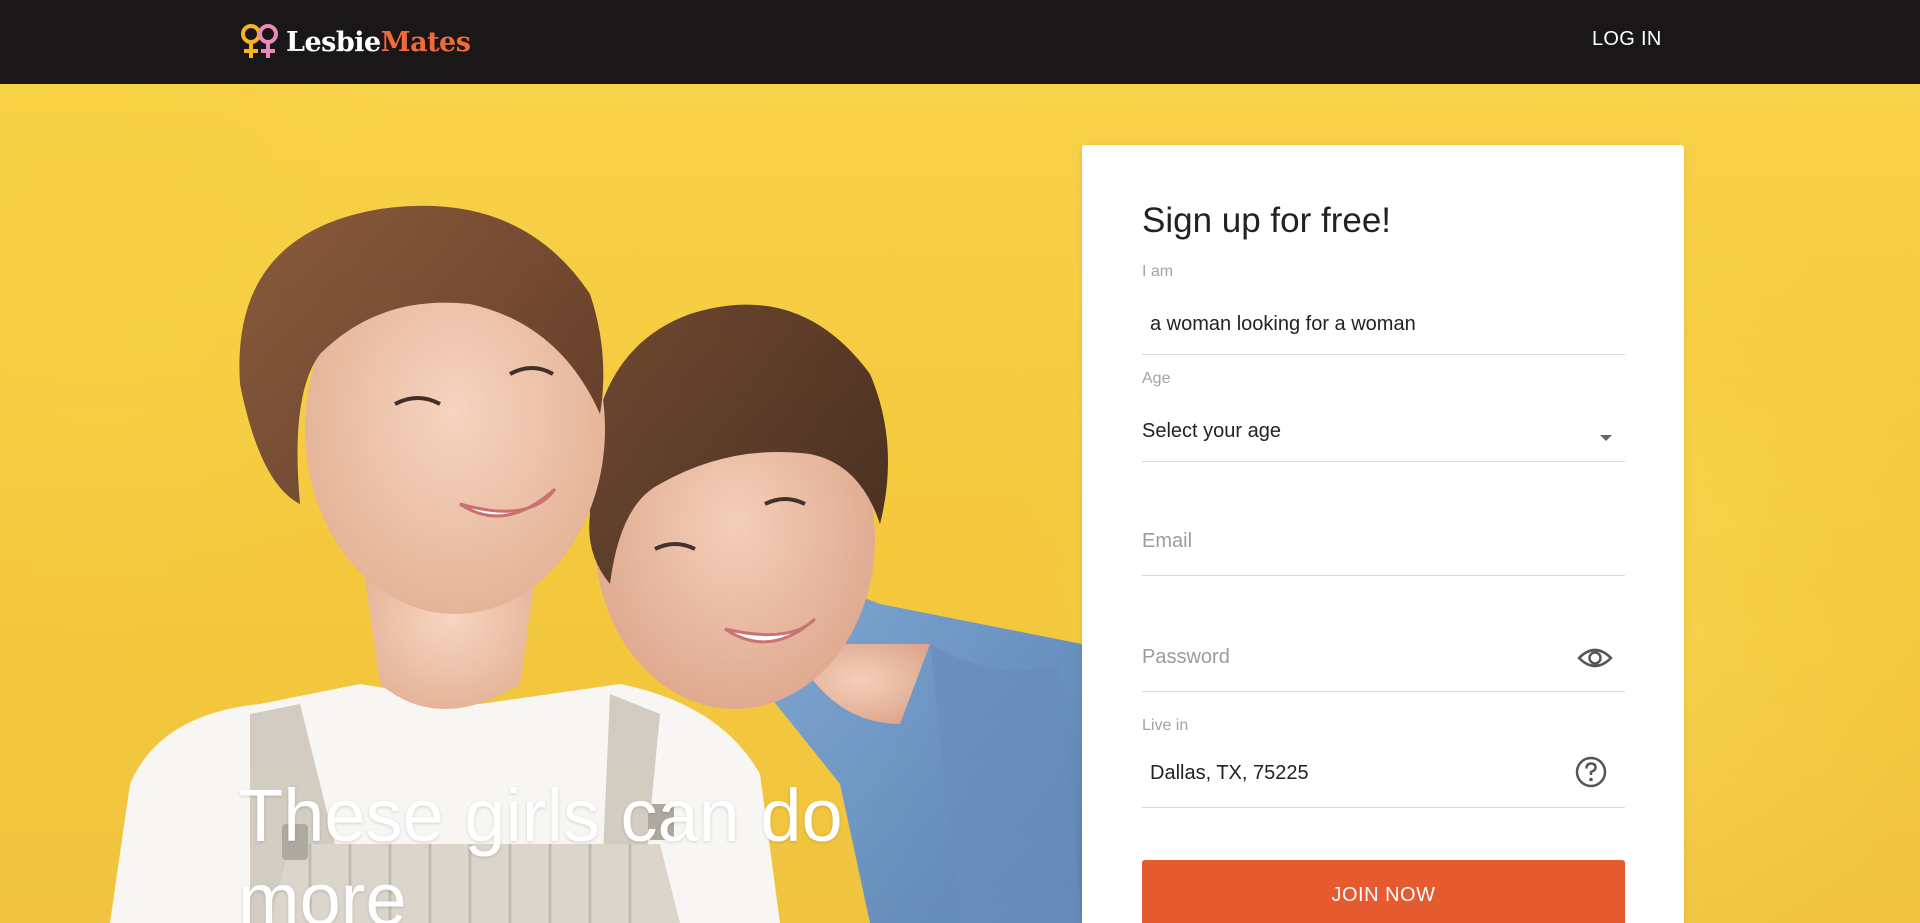 The width and height of the screenshot is (1920, 923). What do you see at coordinates (1591, 774) in the screenshot?
I see `question-circle-icon` at bounding box center [1591, 774].